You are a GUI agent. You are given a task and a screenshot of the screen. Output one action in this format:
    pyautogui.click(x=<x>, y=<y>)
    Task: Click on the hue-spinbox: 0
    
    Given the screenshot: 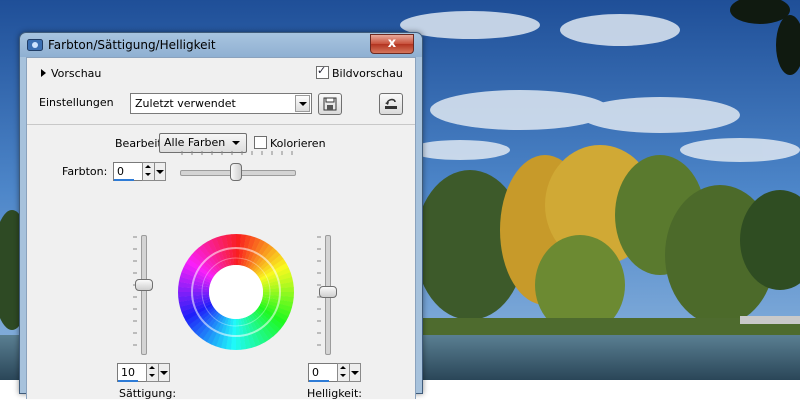 What is the action you would take?
    pyautogui.click(x=140, y=171)
    